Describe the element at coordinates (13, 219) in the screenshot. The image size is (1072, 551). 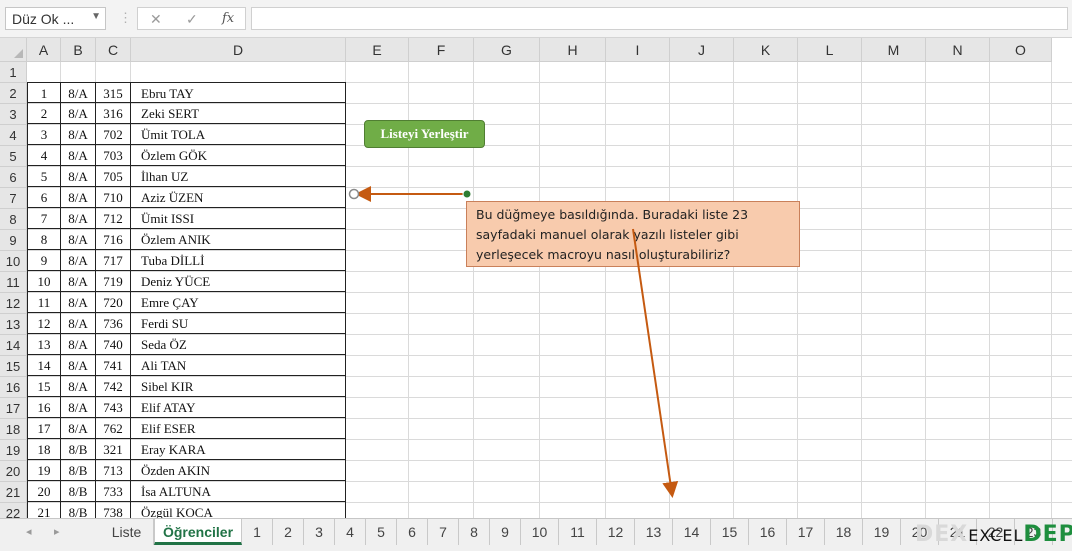
I see `row-header-8: 8` at that location.